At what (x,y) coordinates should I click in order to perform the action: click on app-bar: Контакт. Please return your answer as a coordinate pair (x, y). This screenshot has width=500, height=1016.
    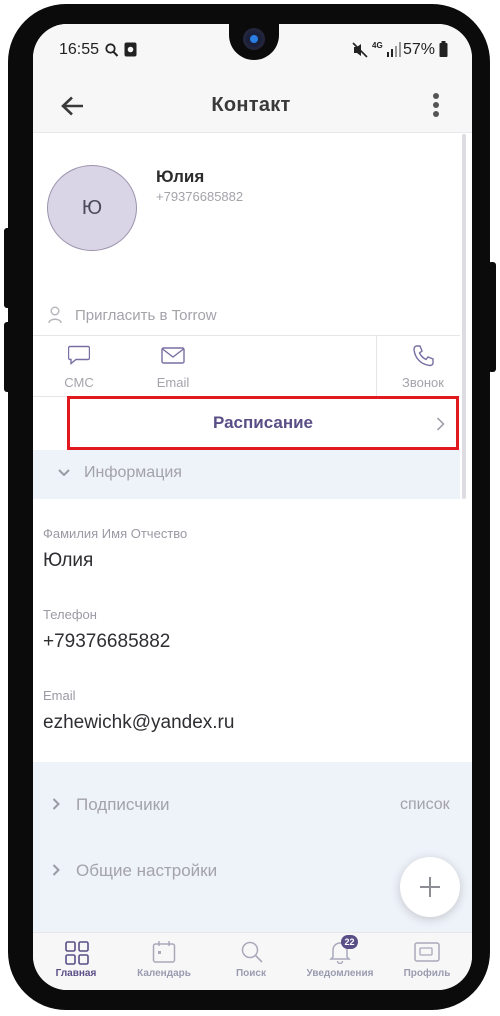
    Looking at the image, I should click on (252, 106).